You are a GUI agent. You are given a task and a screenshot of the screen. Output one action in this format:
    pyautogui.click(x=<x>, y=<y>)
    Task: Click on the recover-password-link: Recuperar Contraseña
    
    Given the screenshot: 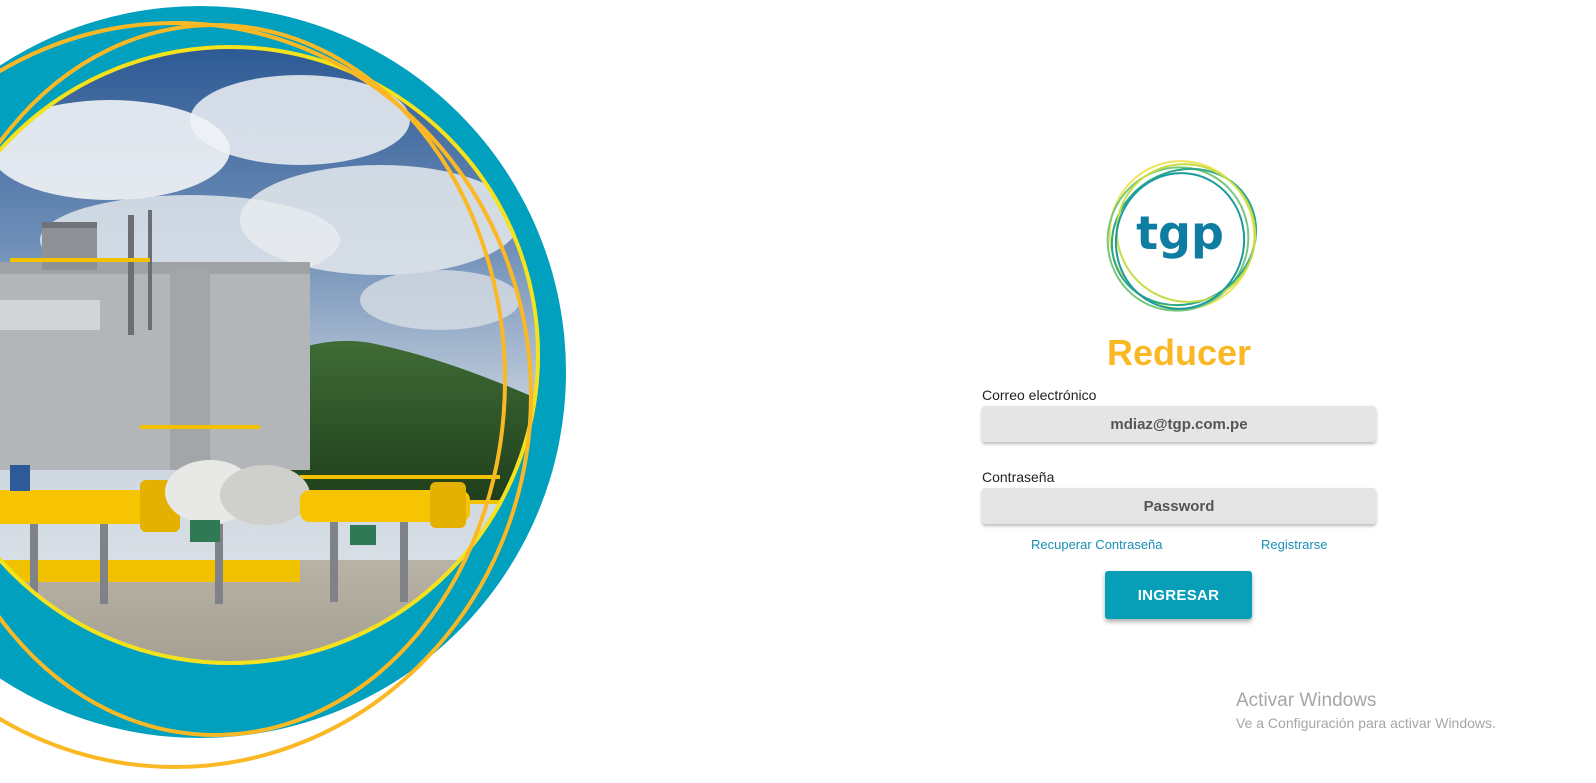 What is the action you would take?
    pyautogui.click(x=1097, y=545)
    